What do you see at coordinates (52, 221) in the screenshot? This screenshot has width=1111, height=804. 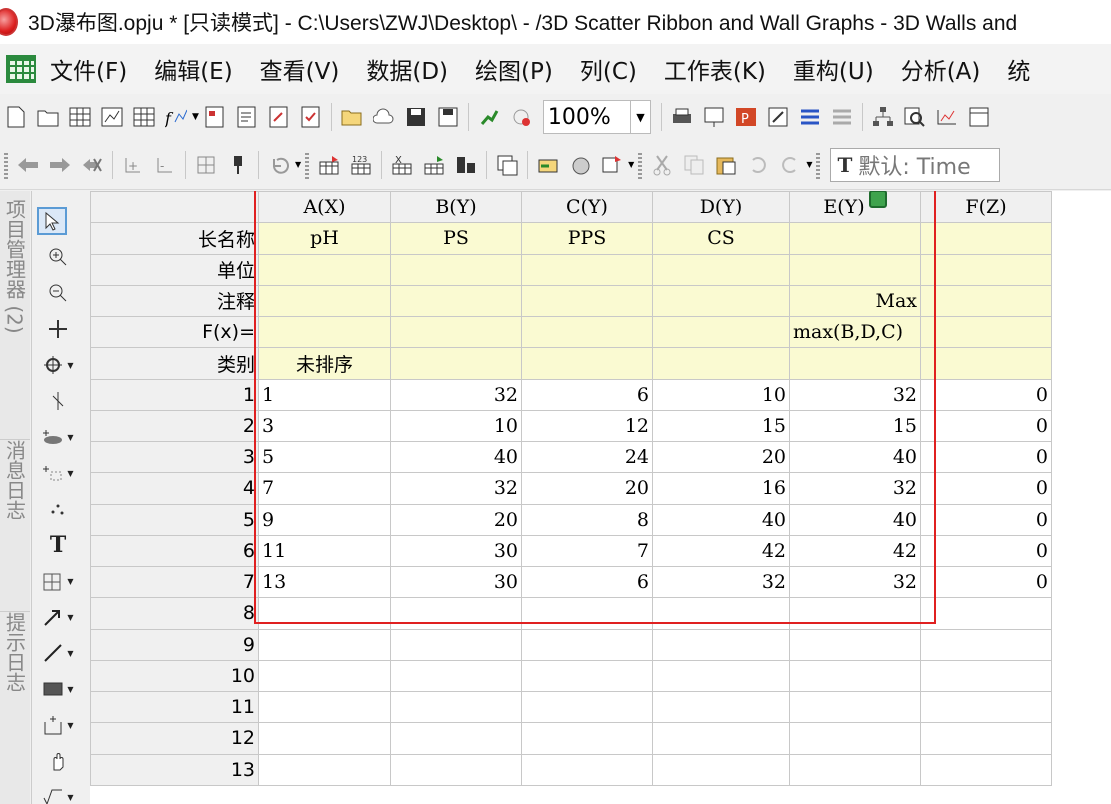 I see `pointer-tool-icon` at bounding box center [52, 221].